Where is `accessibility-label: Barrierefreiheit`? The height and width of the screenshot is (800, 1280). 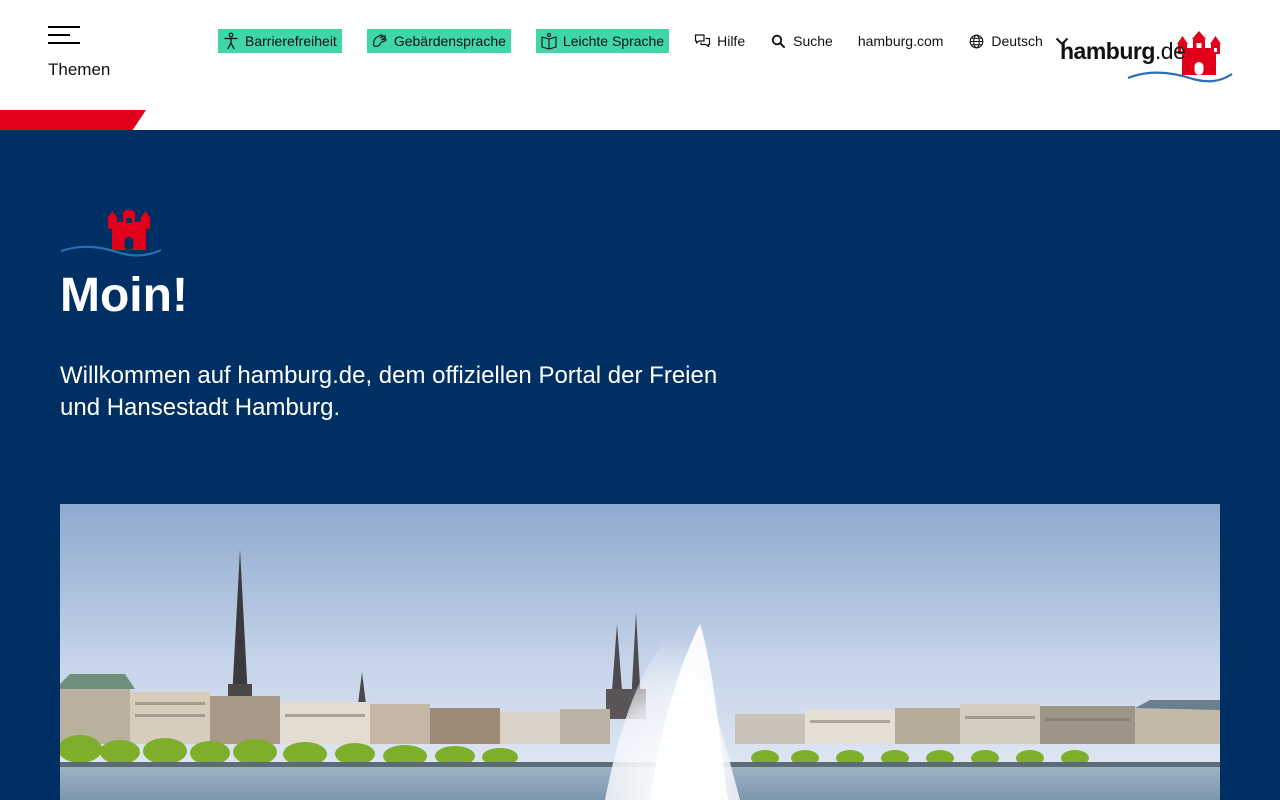 accessibility-label: Barrierefreiheit is located at coordinates (291, 41).